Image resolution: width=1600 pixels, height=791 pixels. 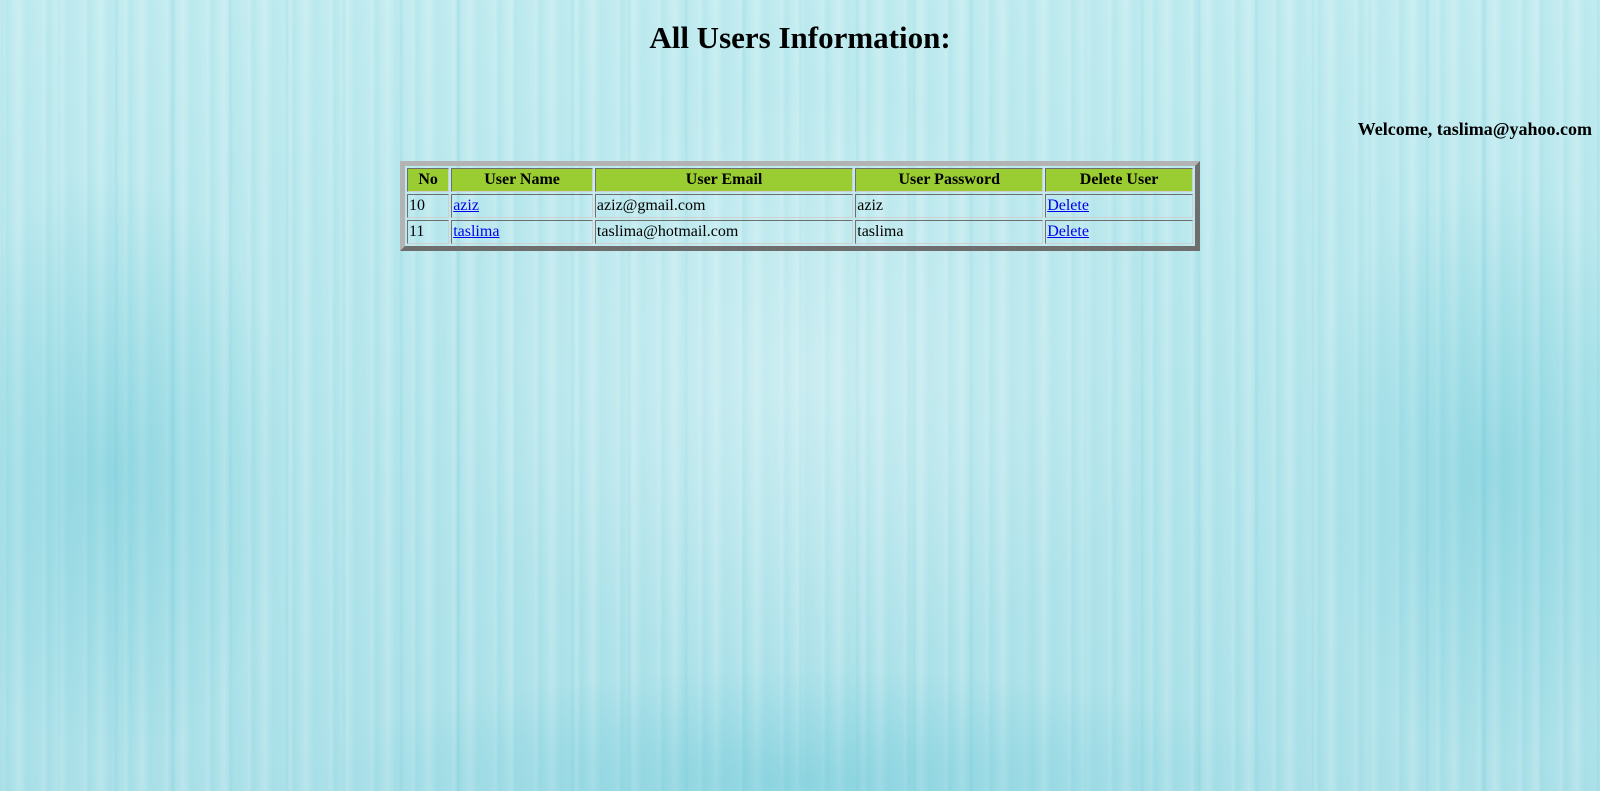 I want to click on cell-user-email: aziz@gmail.com, so click(x=724, y=206).